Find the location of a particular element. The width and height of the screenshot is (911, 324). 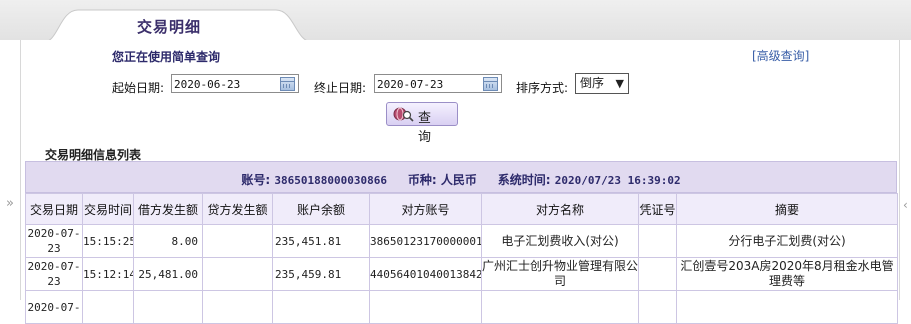

table-row: 2020-07- is located at coordinates (461, 307).